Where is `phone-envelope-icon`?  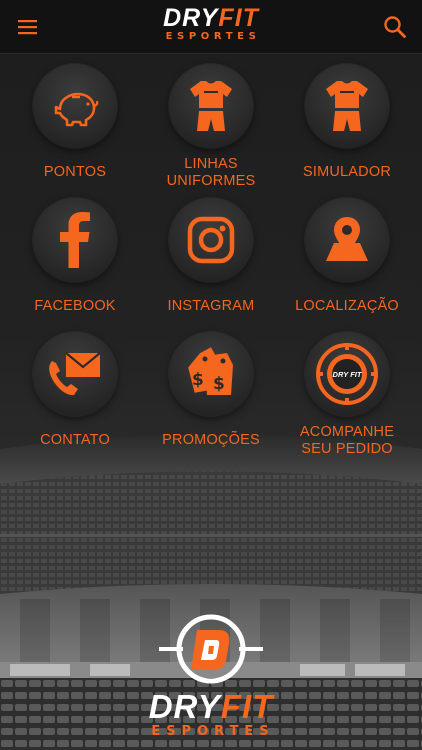
phone-envelope-icon is located at coordinates (75, 374).